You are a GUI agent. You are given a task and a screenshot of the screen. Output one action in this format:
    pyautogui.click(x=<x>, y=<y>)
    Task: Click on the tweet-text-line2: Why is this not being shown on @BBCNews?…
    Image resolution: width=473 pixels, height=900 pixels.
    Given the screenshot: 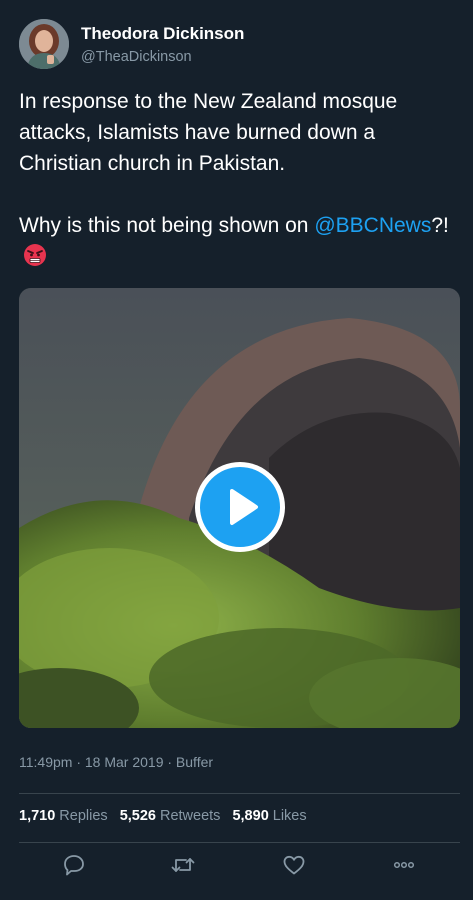 What is the action you would take?
    pyautogui.click(x=239, y=243)
    